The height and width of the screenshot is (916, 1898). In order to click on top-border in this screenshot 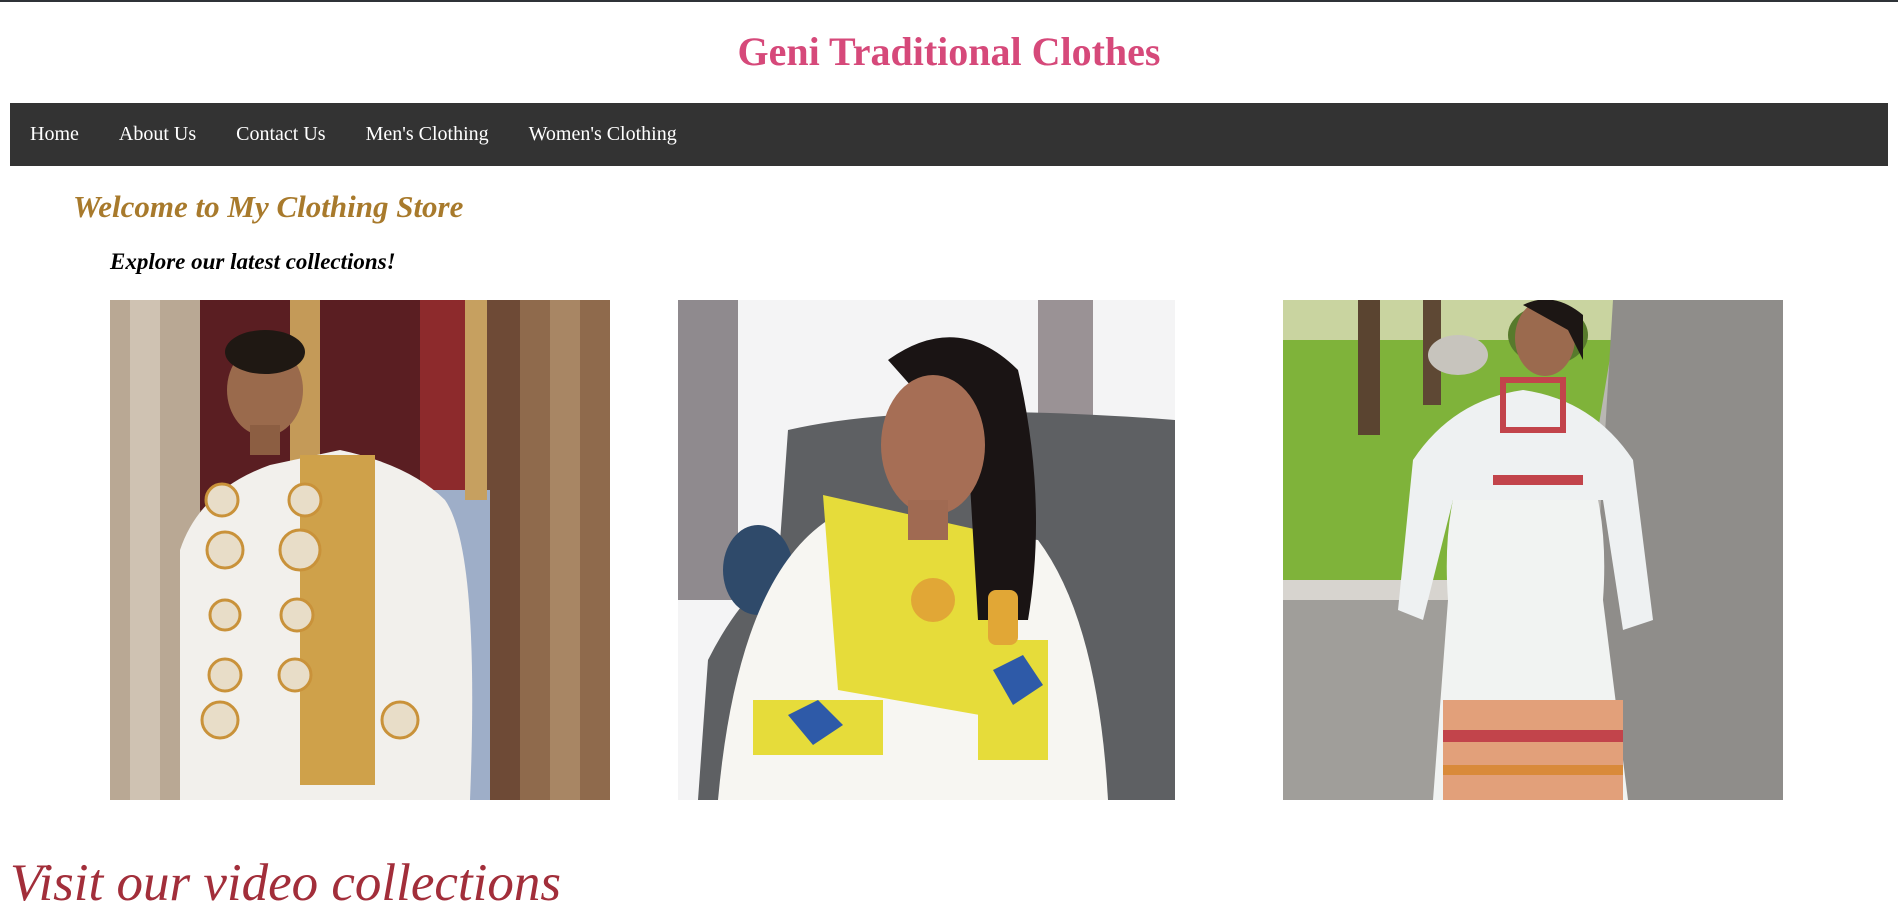, I will do `click(949, 1)`.